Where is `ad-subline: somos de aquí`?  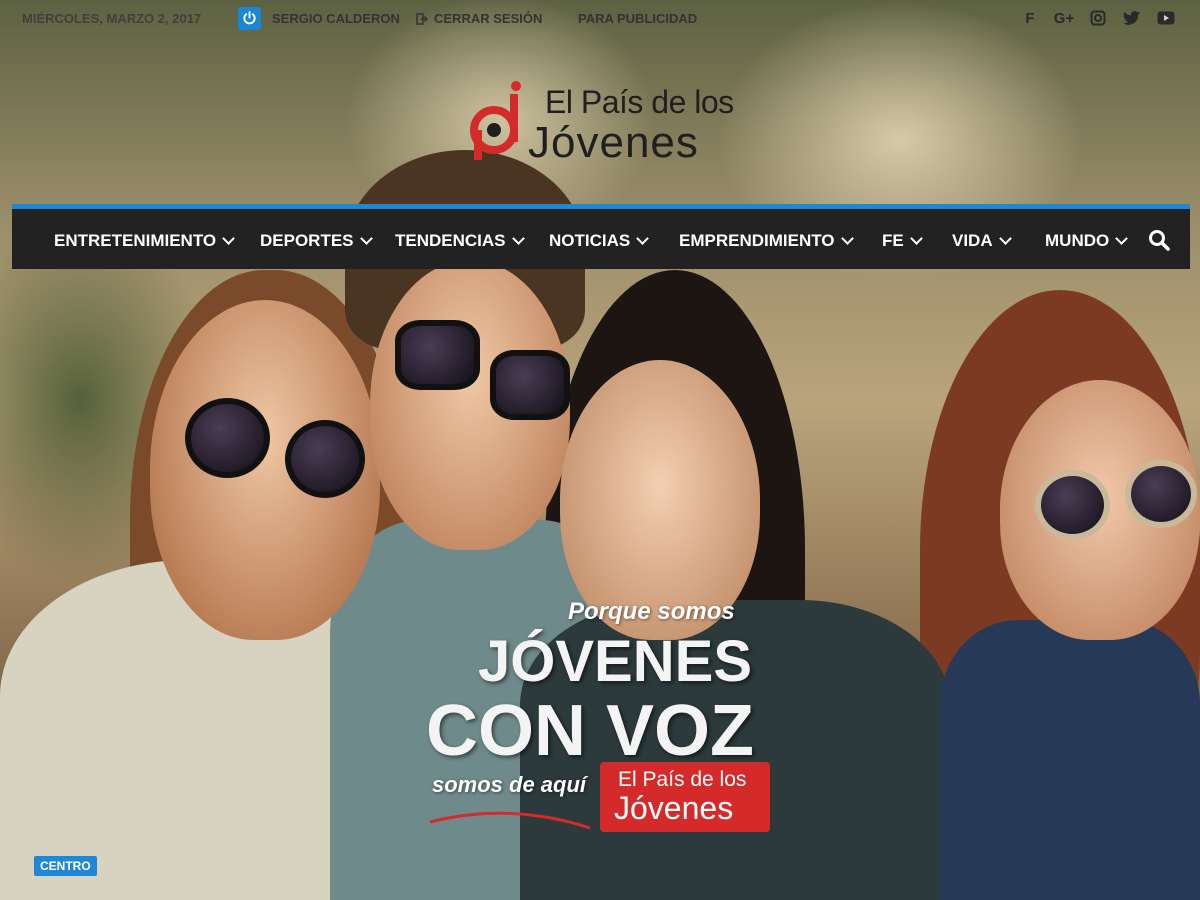 ad-subline: somos de aquí is located at coordinates (509, 784).